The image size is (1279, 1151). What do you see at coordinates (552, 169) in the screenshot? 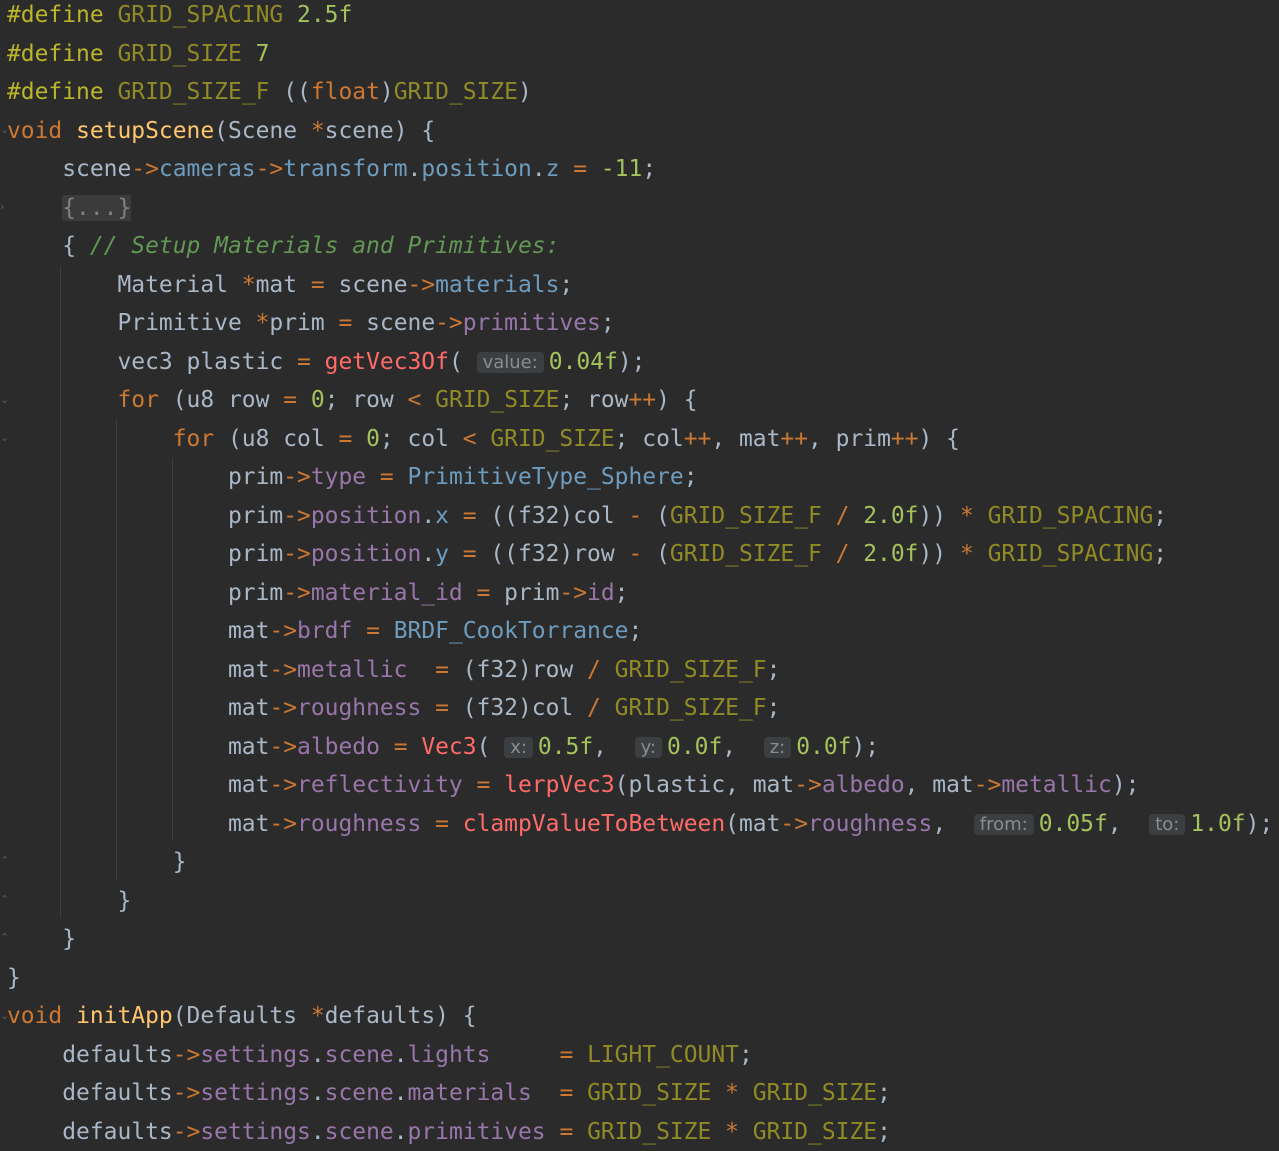
I see `code-token: z` at bounding box center [552, 169].